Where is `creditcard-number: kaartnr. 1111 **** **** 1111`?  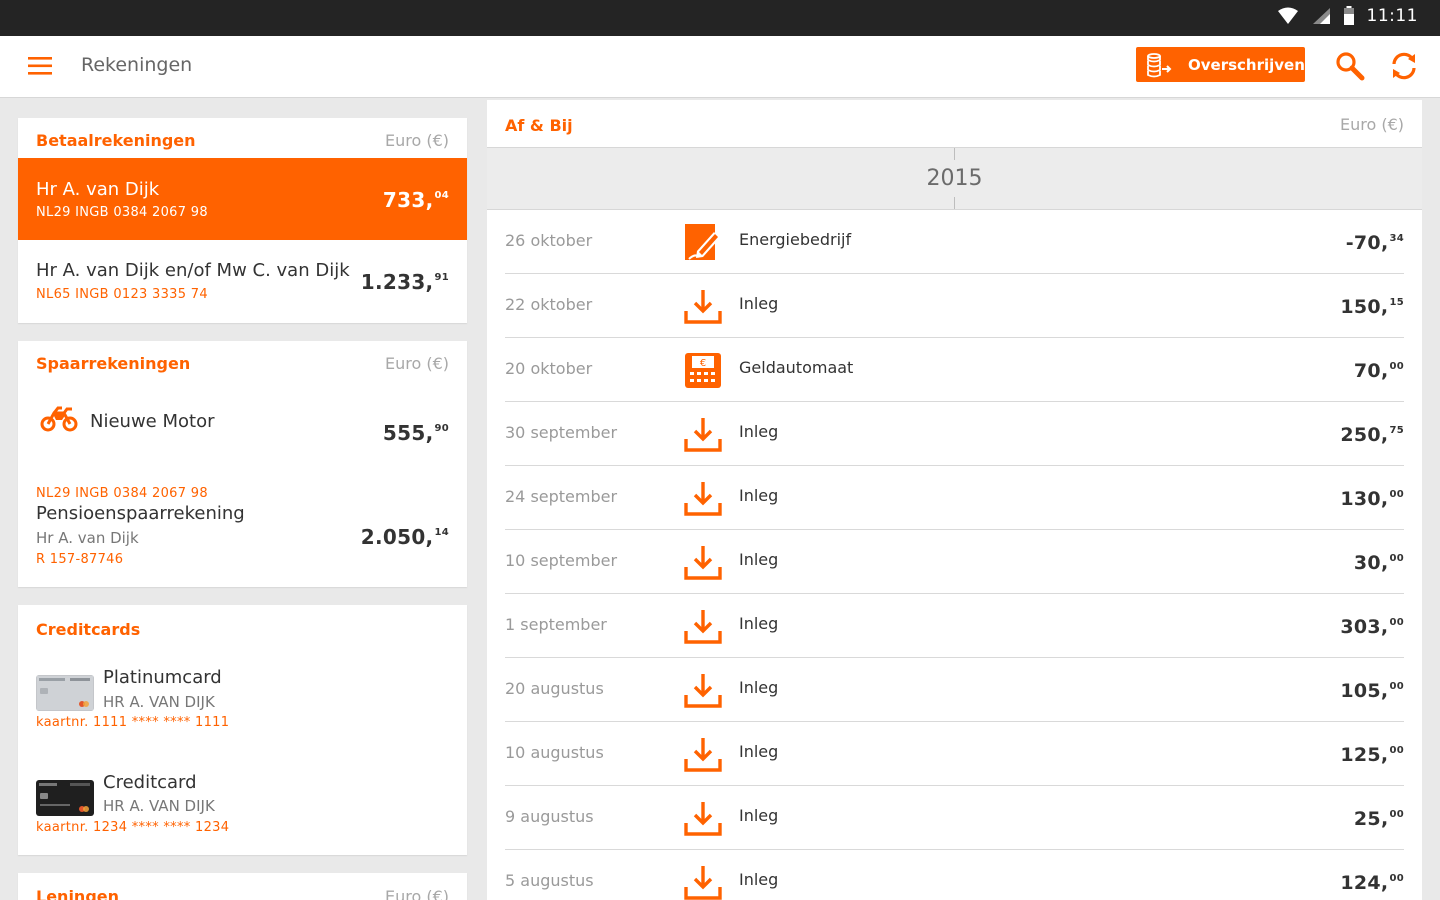
creditcard-number: kaartnr. 1111 **** **** 1111 is located at coordinates (133, 722).